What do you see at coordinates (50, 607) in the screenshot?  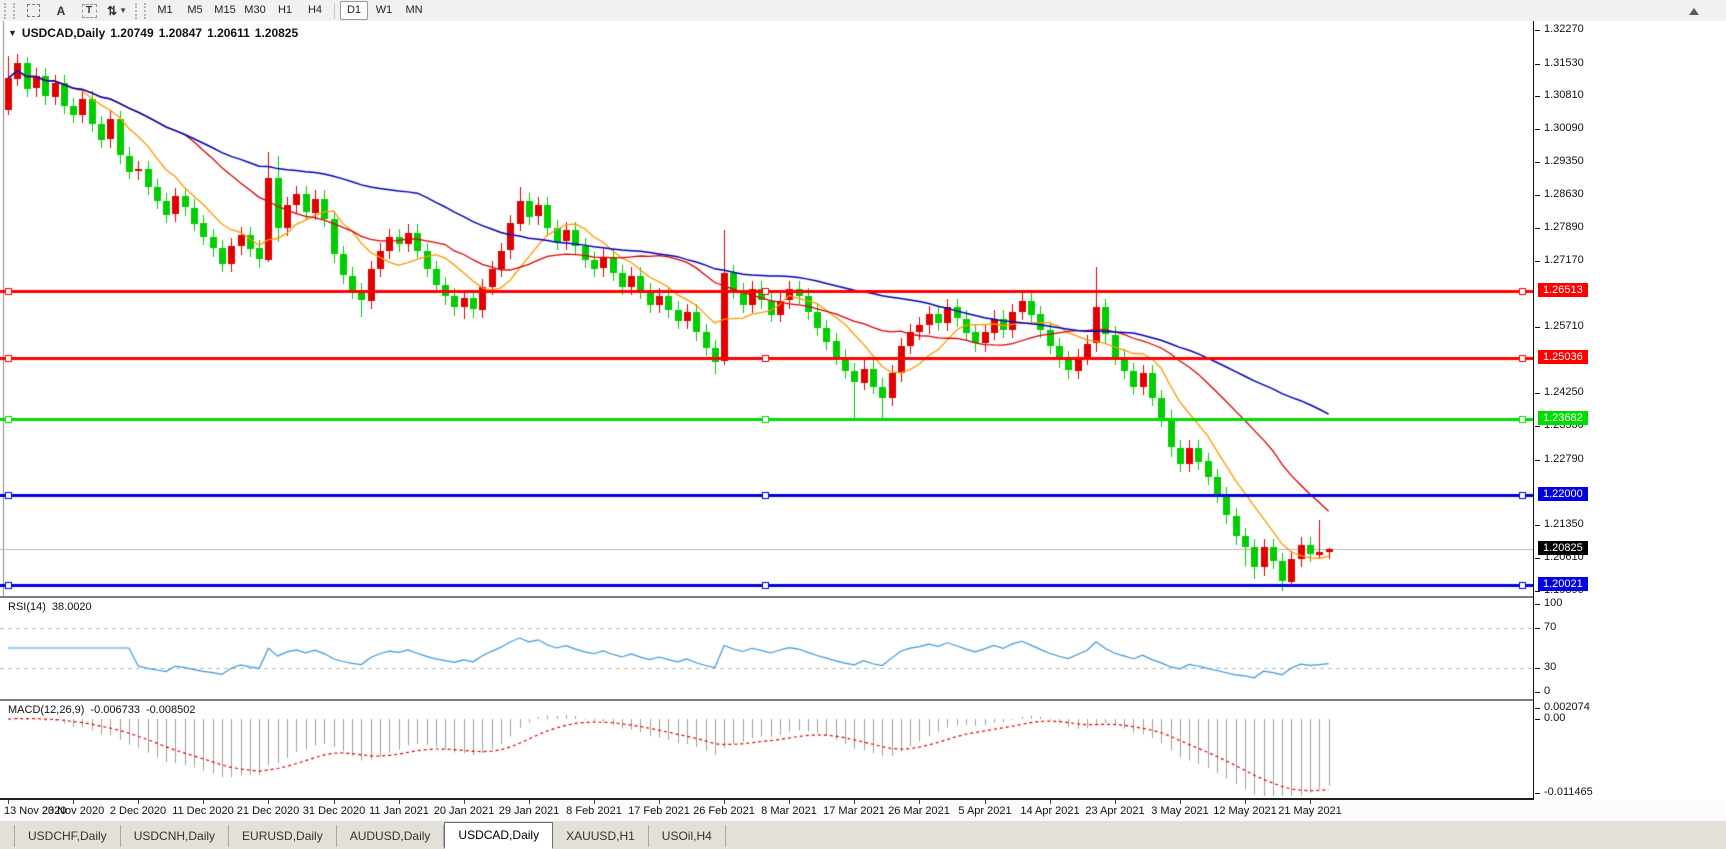 I see `rsi-label: RSI(14) 38.0020` at bounding box center [50, 607].